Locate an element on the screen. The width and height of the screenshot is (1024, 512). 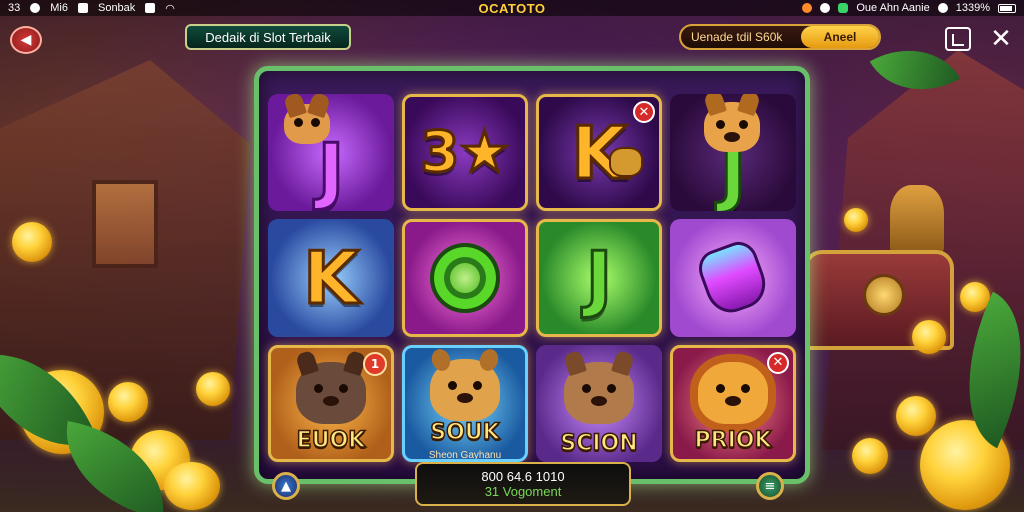
reel-symbol: 3★ is located at coordinates (465, 152).